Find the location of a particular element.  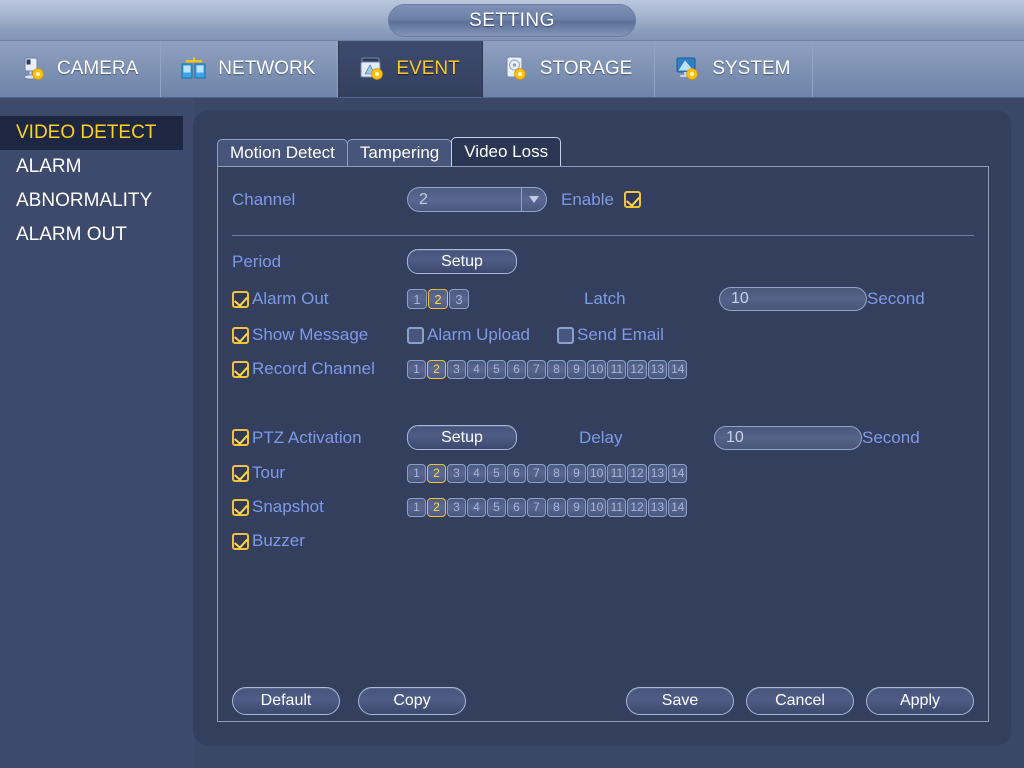

tab-tampering-label: Tampering is located at coordinates (399, 152).